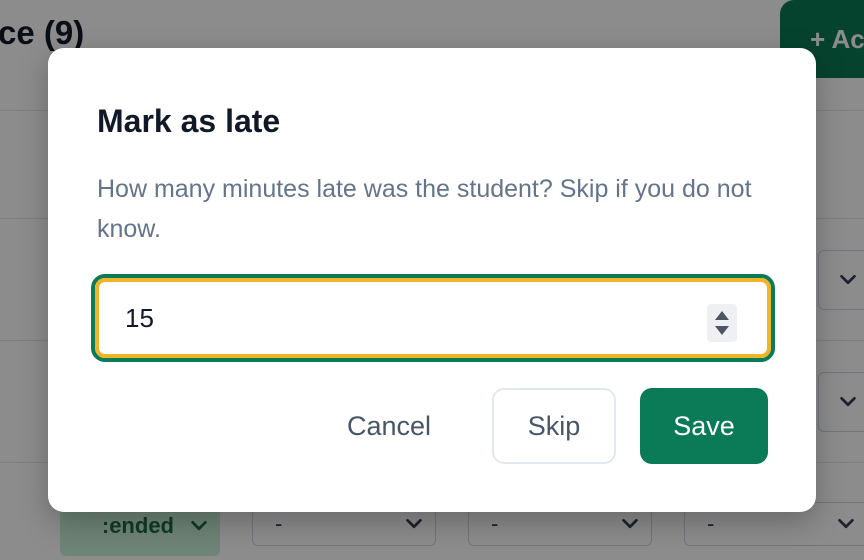 The image size is (864, 560). I want to click on input-focus-ring: 15, so click(433, 318).